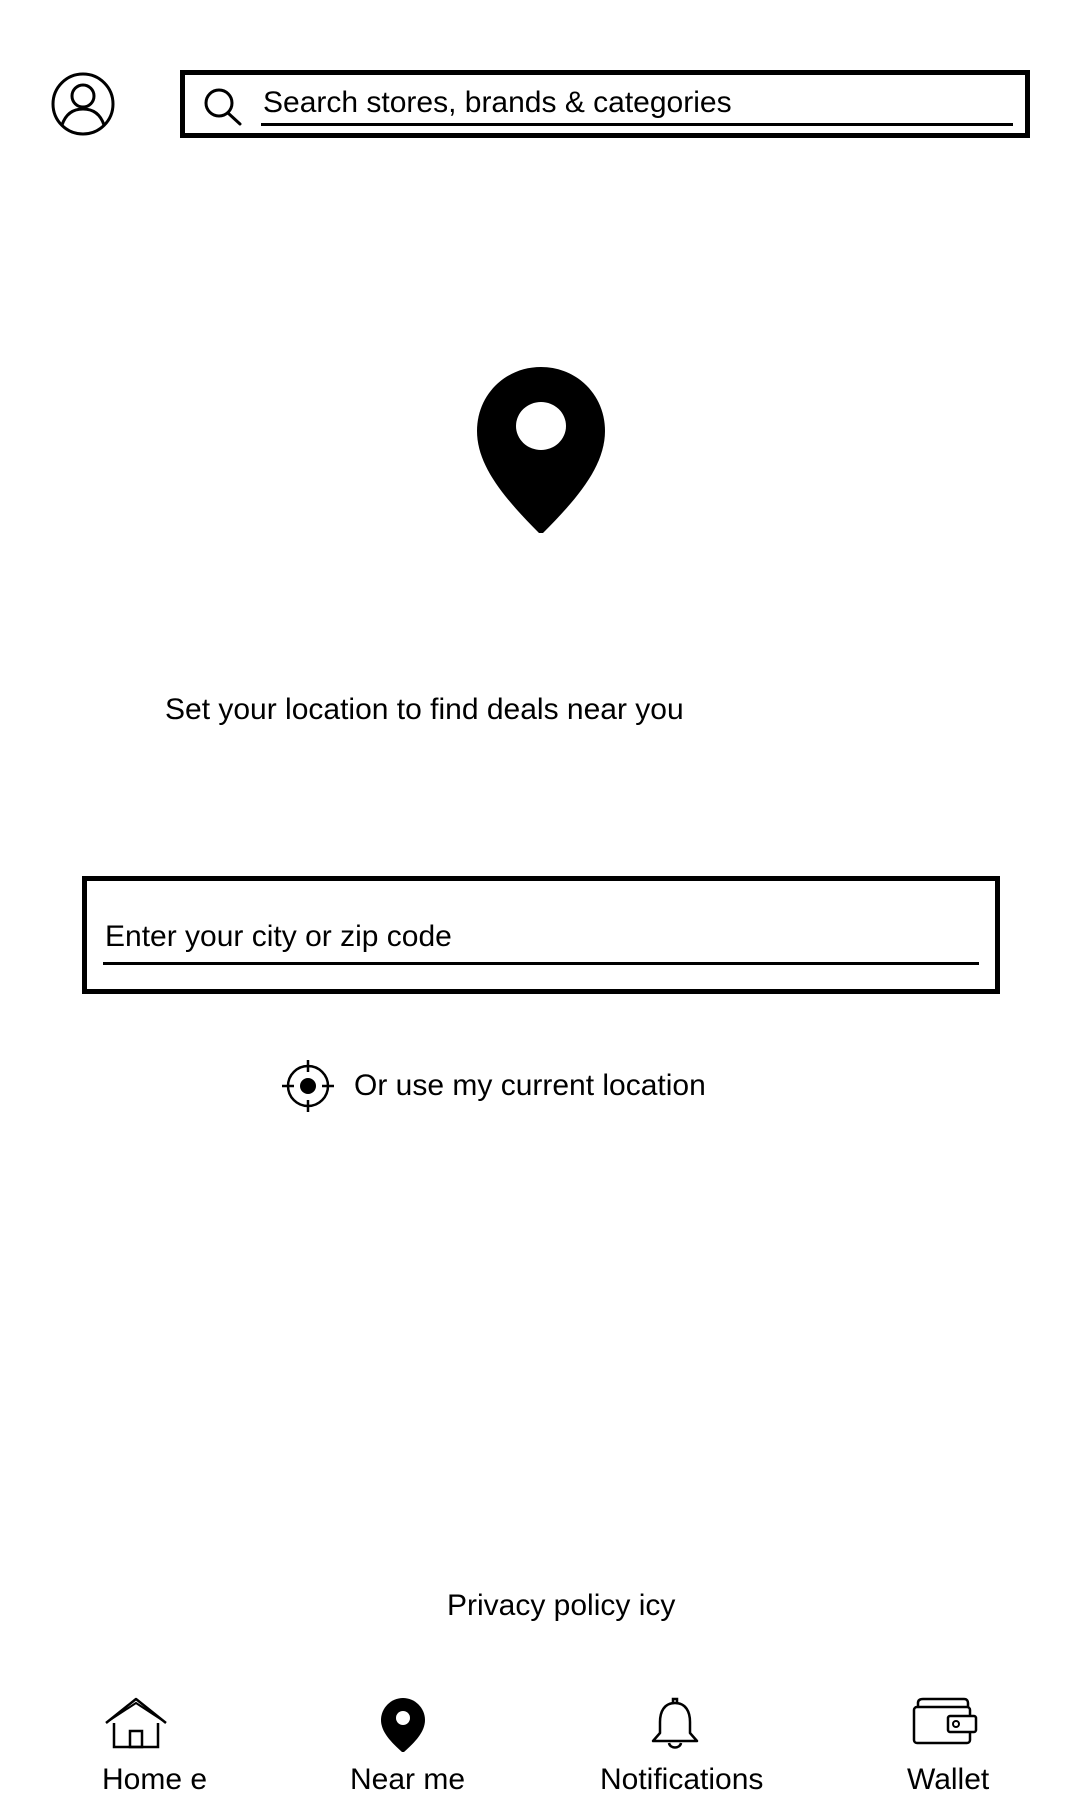 Image resolution: width=1080 pixels, height=1800 pixels. I want to click on profile-button, so click(83, 104).